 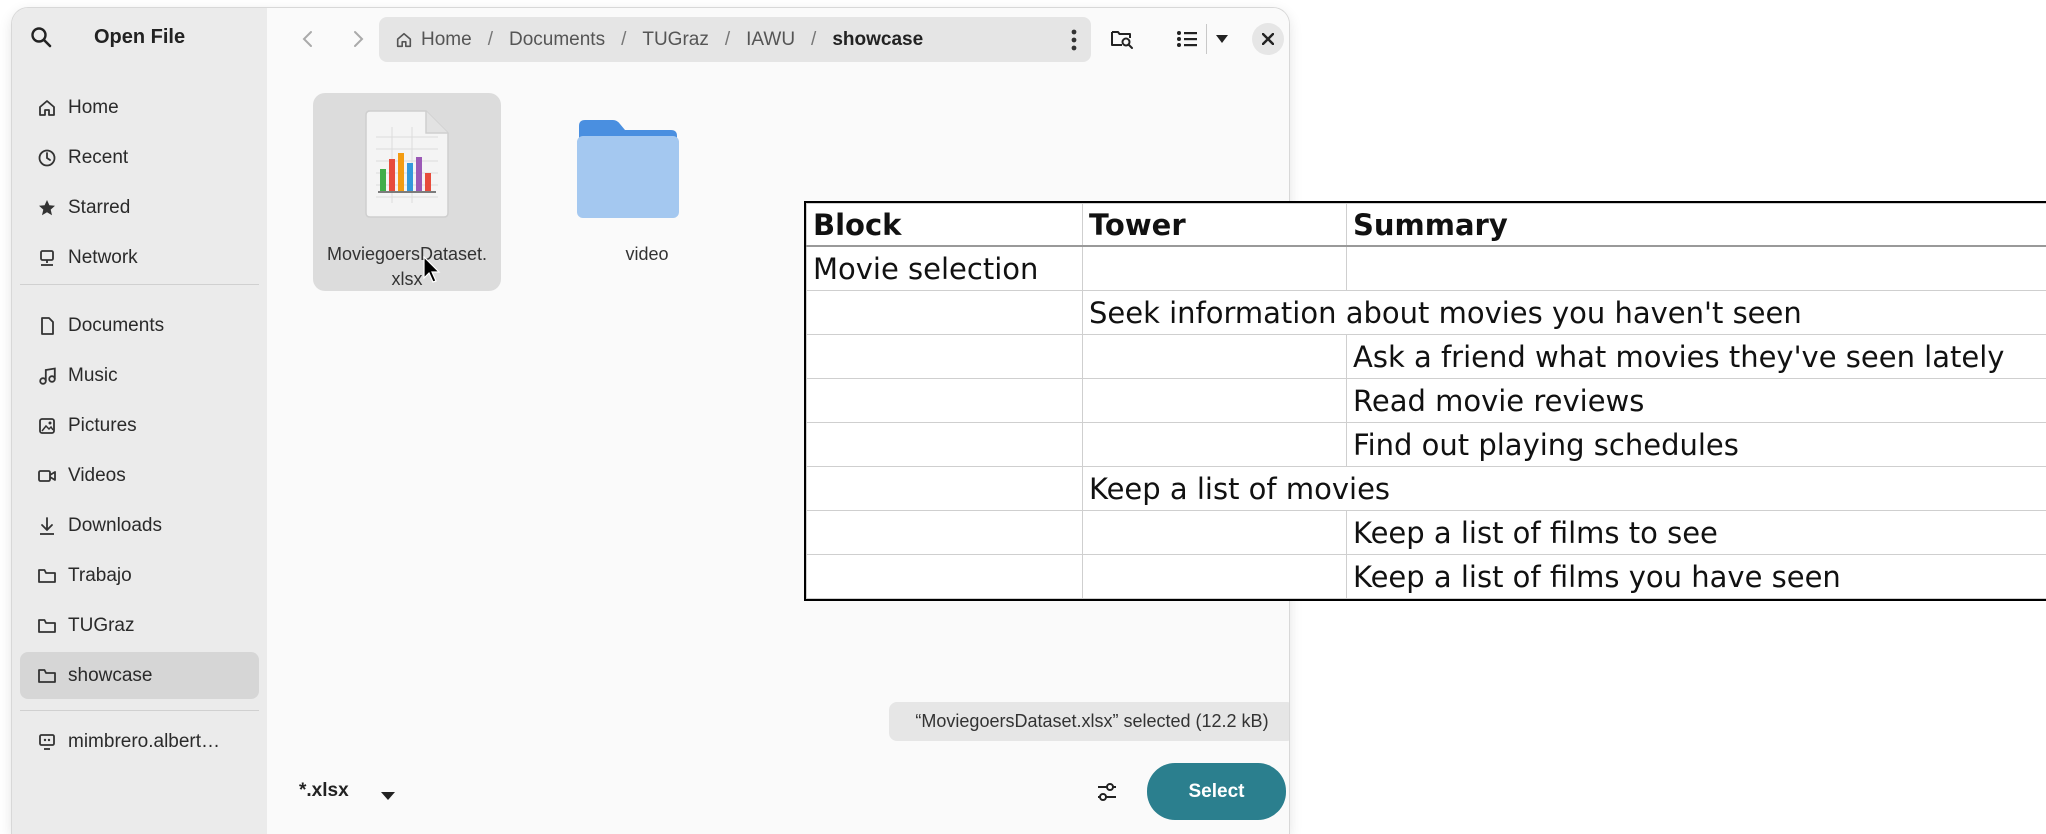 What do you see at coordinates (101, 625) in the screenshot?
I see `sidebar-item-label: TUGraz` at bounding box center [101, 625].